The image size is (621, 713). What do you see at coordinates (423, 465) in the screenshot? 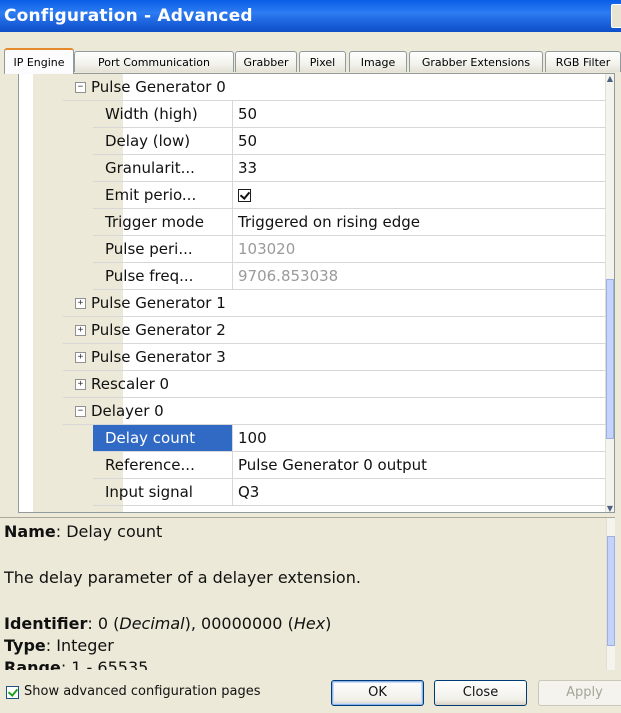
I see `property-value: Pulse Generator 0 output` at bounding box center [423, 465].